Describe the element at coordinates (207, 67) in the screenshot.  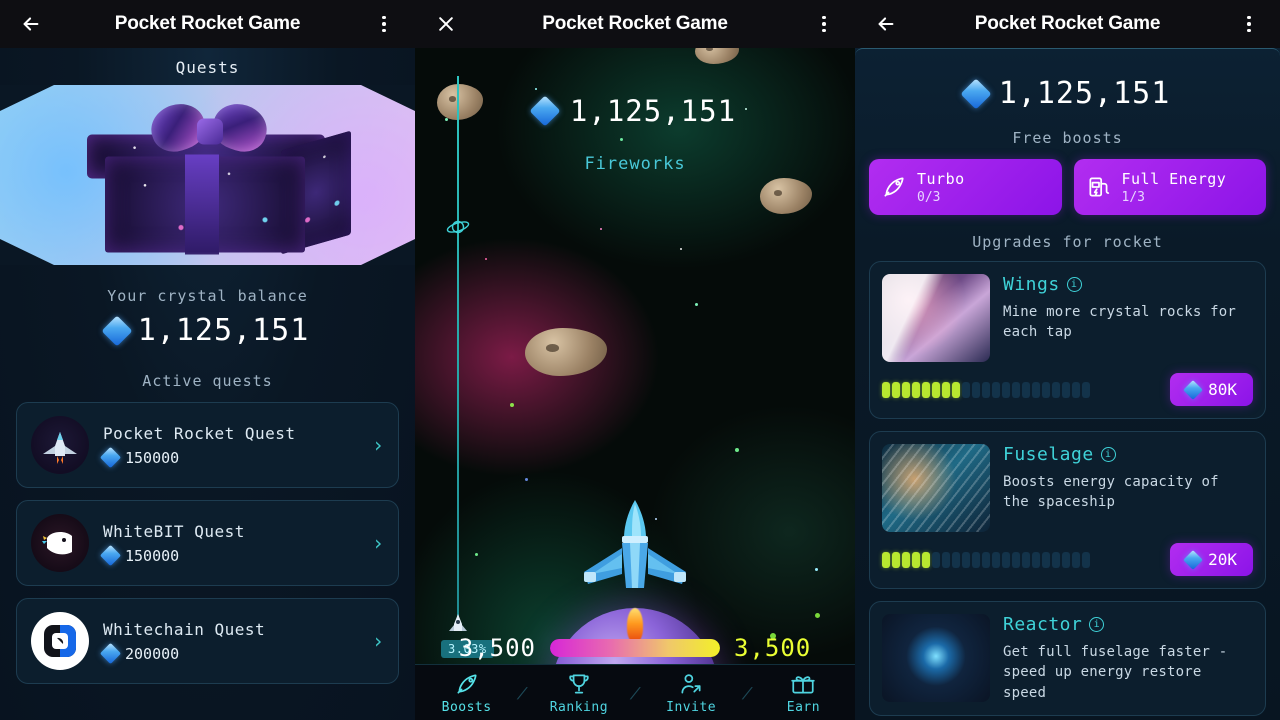
I see `quests-section-title: Quests` at that location.